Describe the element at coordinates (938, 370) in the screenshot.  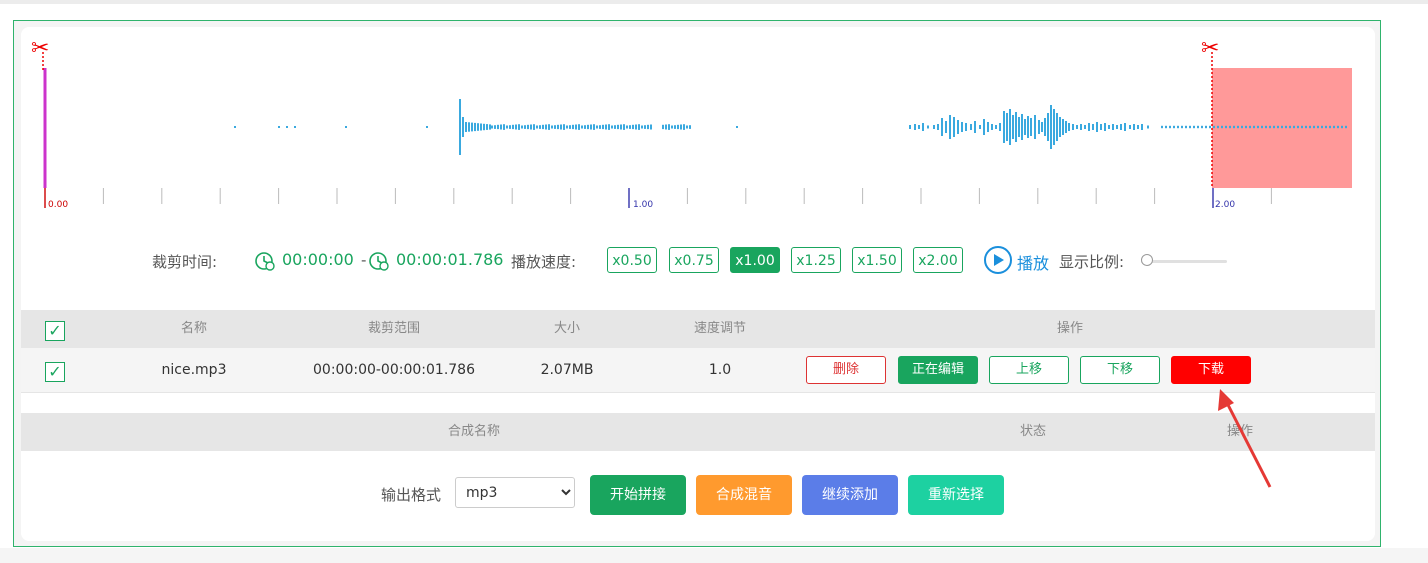
I see `editing-button: 正在编辑` at that location.